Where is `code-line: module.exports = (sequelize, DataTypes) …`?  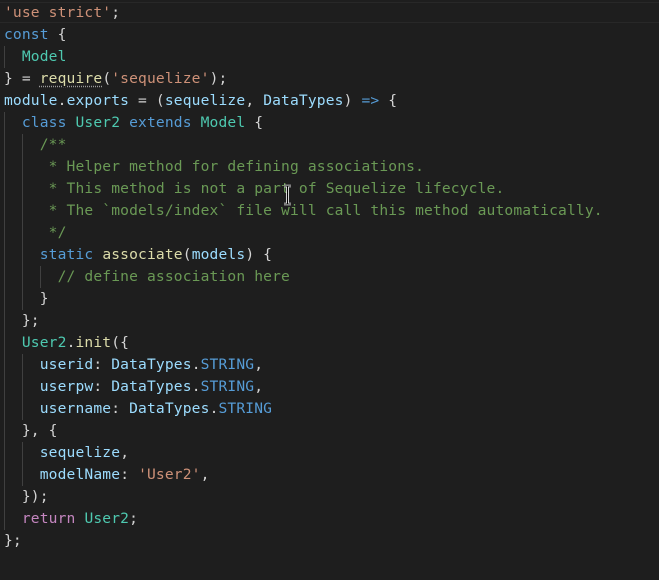 code-line: module.exports = (sequelize, DataTypes) … is located at coordinates (200, 101).